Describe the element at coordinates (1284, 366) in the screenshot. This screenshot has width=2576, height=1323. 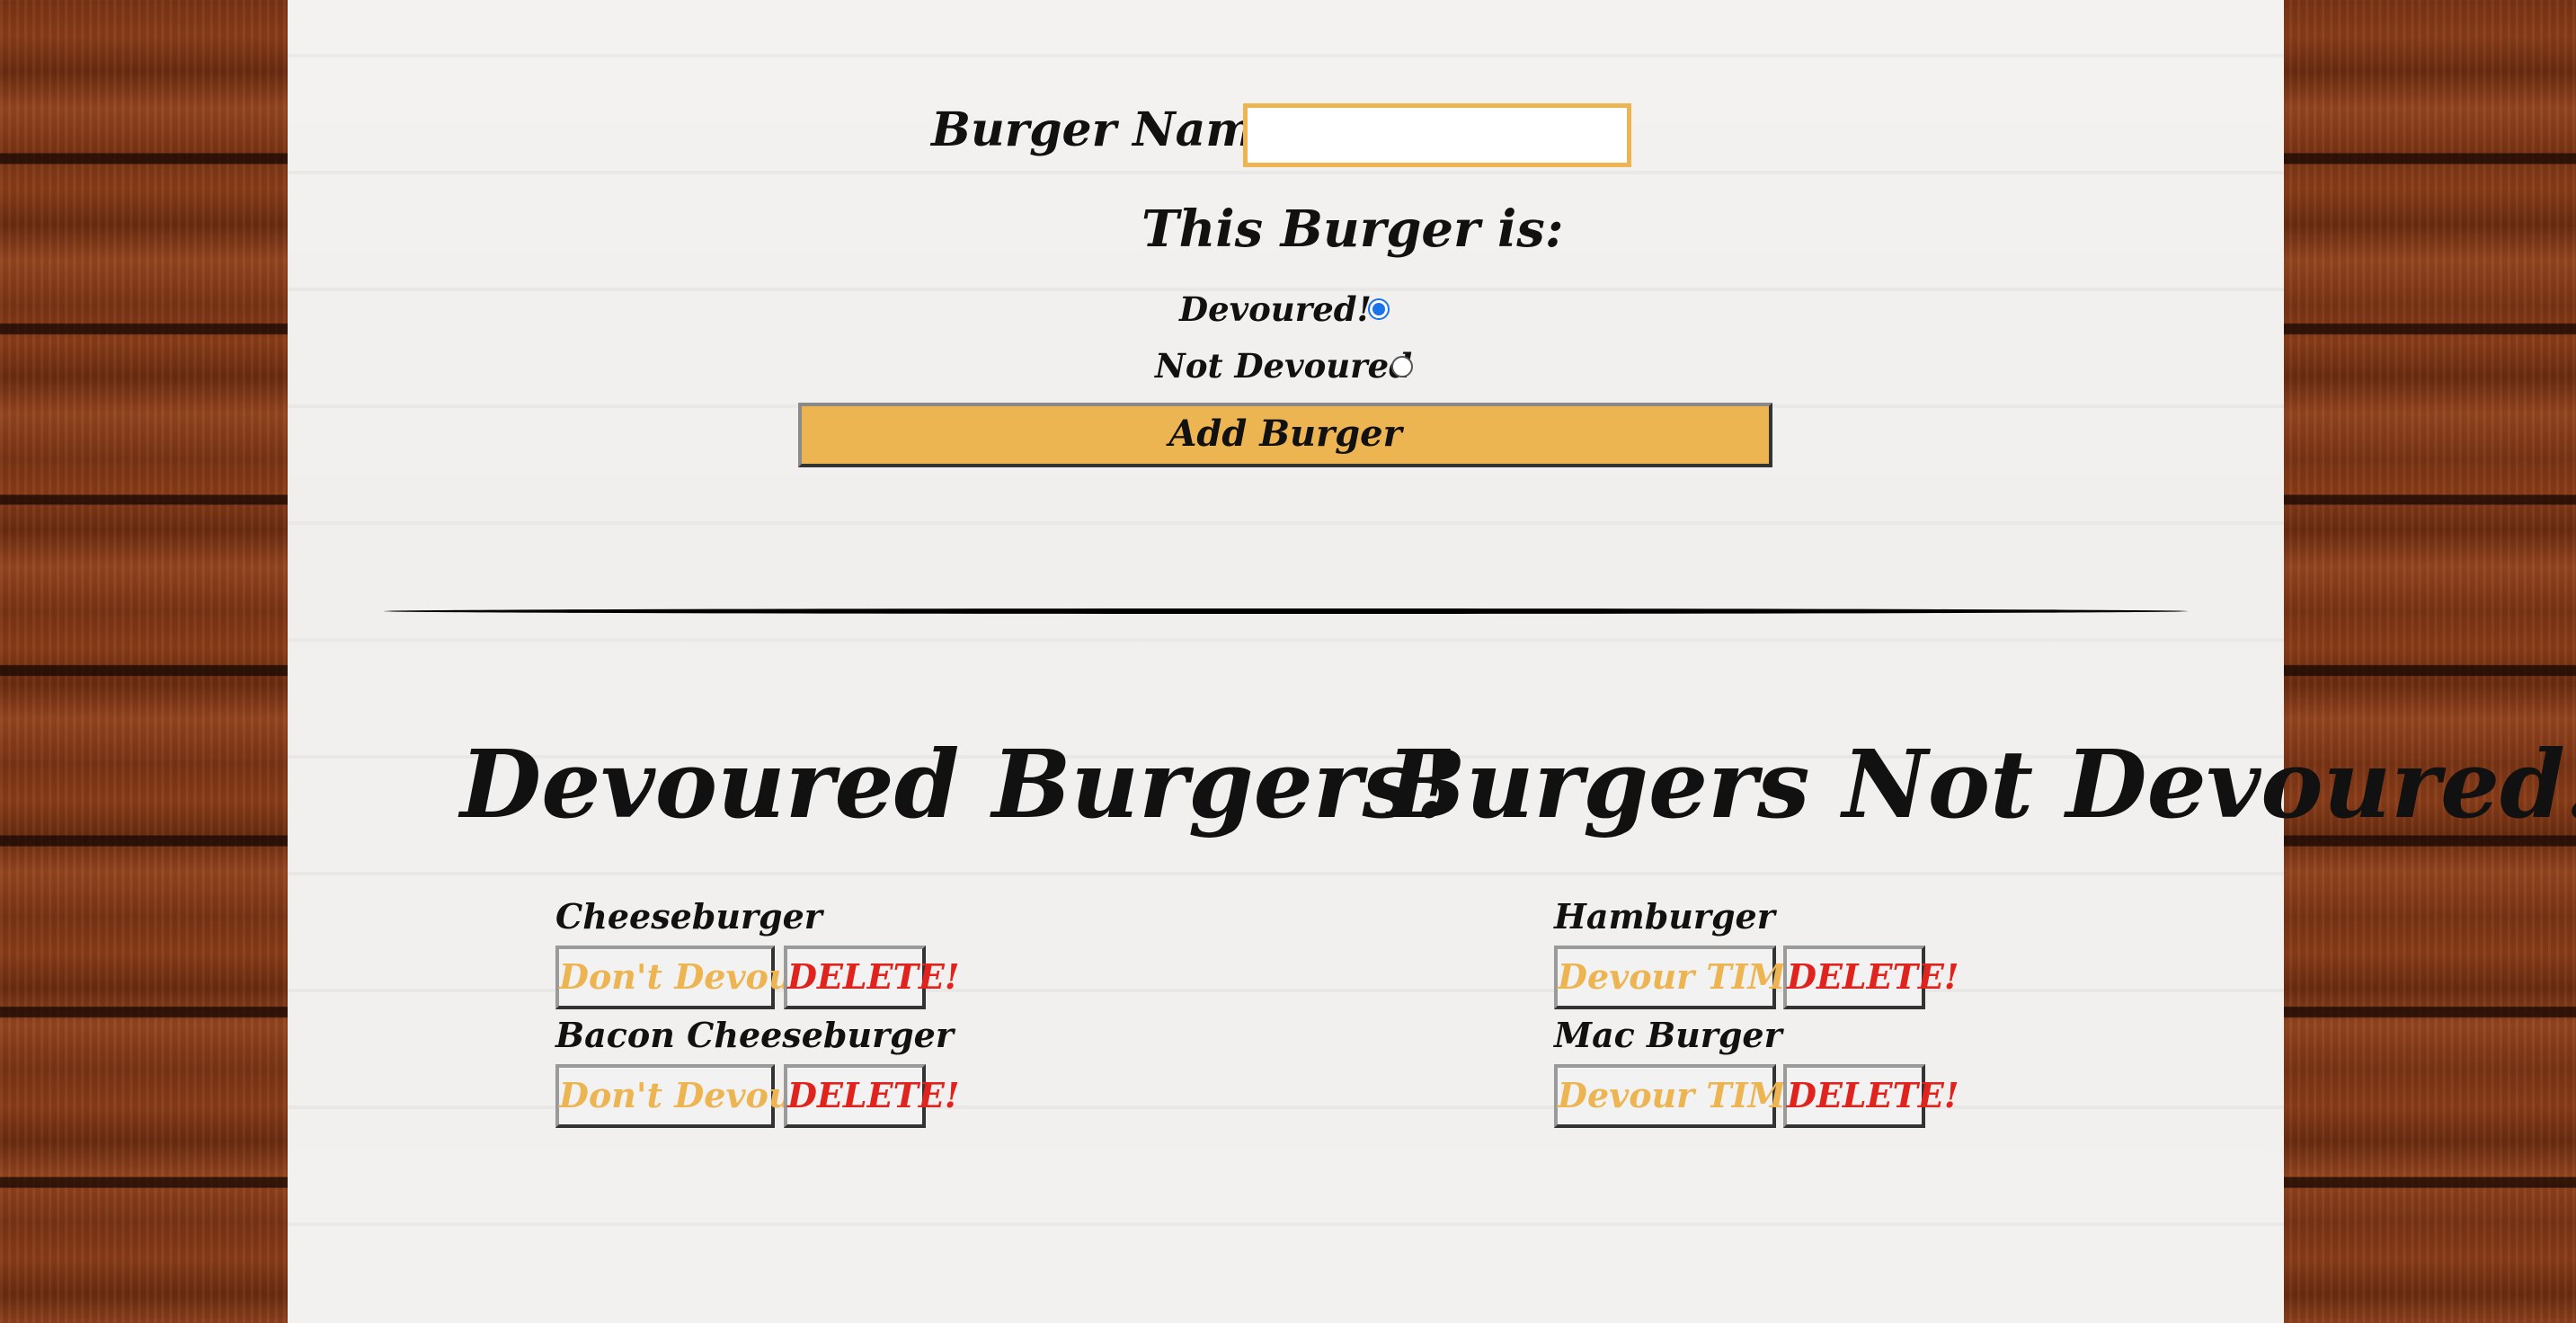
I see `not-devoured-option-label: Not Devoured` at that location.